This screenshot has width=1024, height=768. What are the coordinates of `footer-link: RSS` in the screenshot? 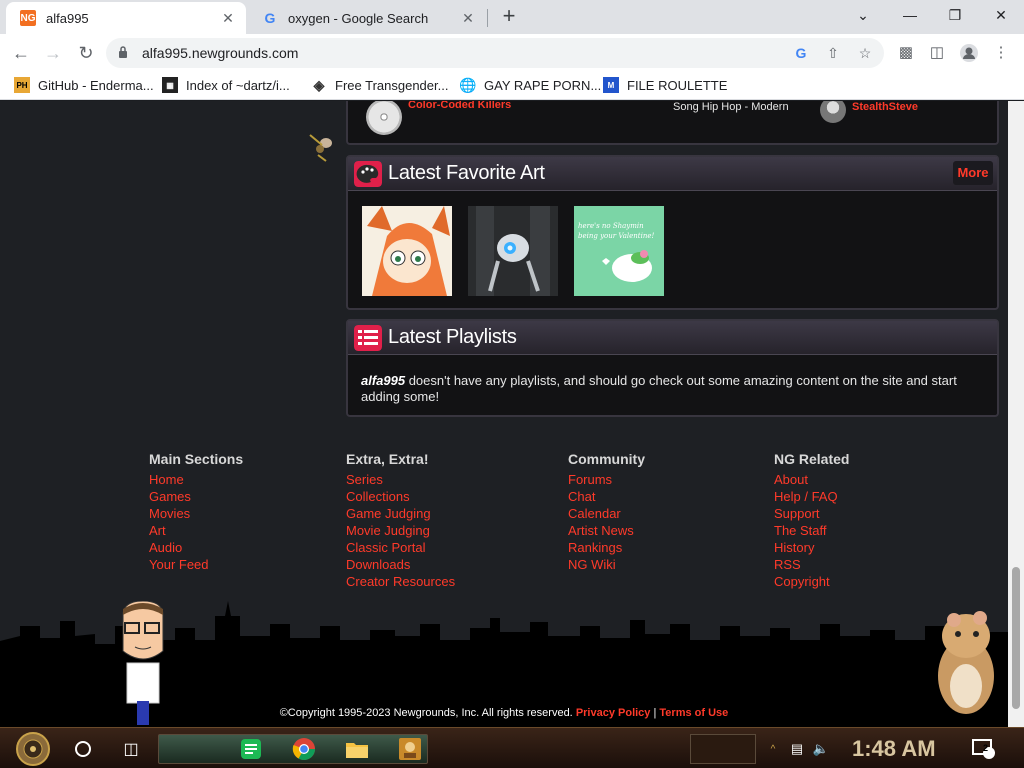 It's located at (811, 564).